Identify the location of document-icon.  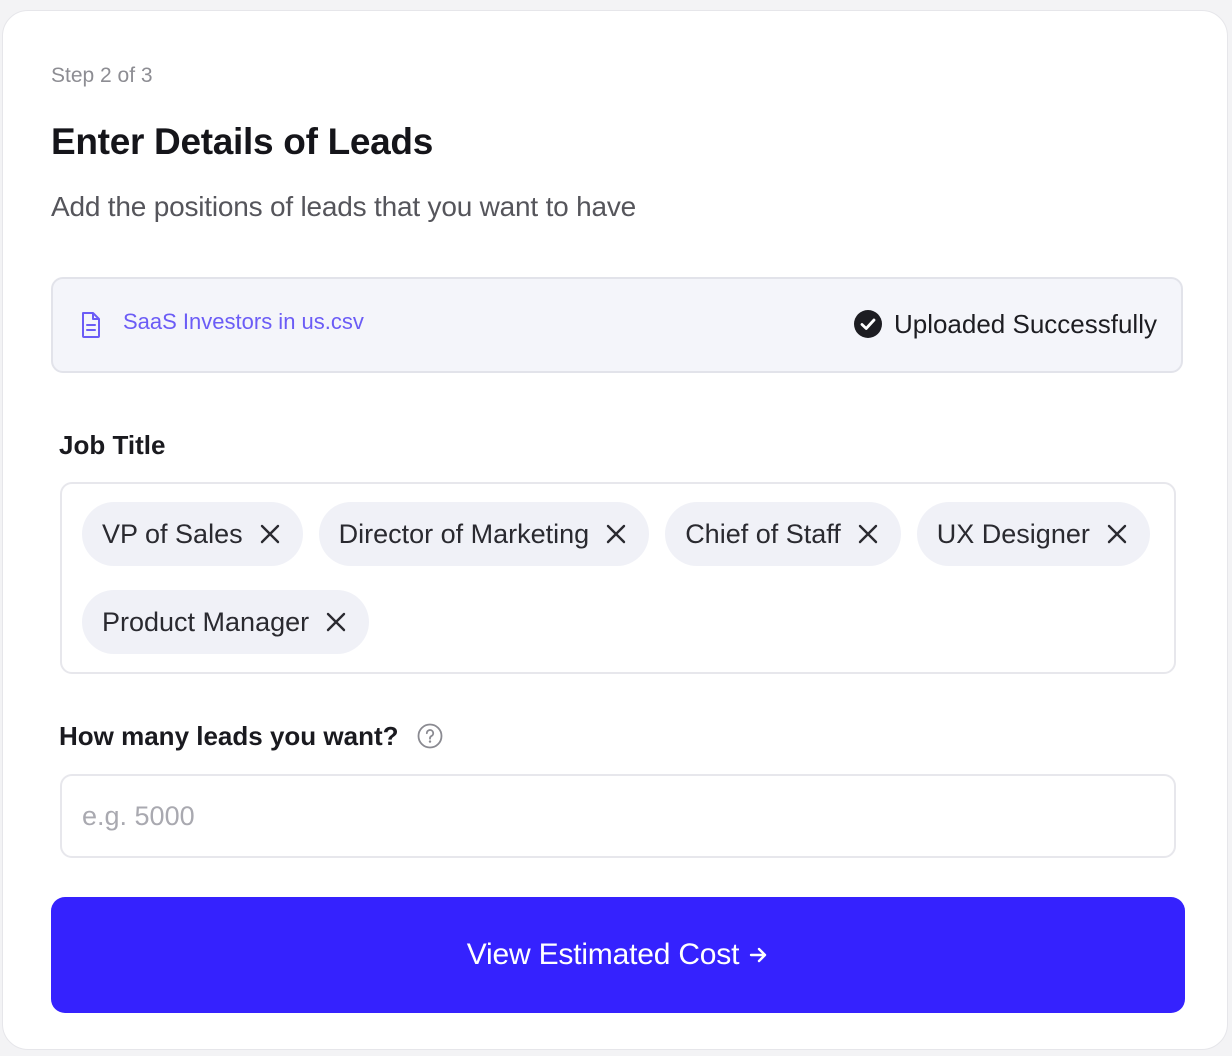
(91, 325).